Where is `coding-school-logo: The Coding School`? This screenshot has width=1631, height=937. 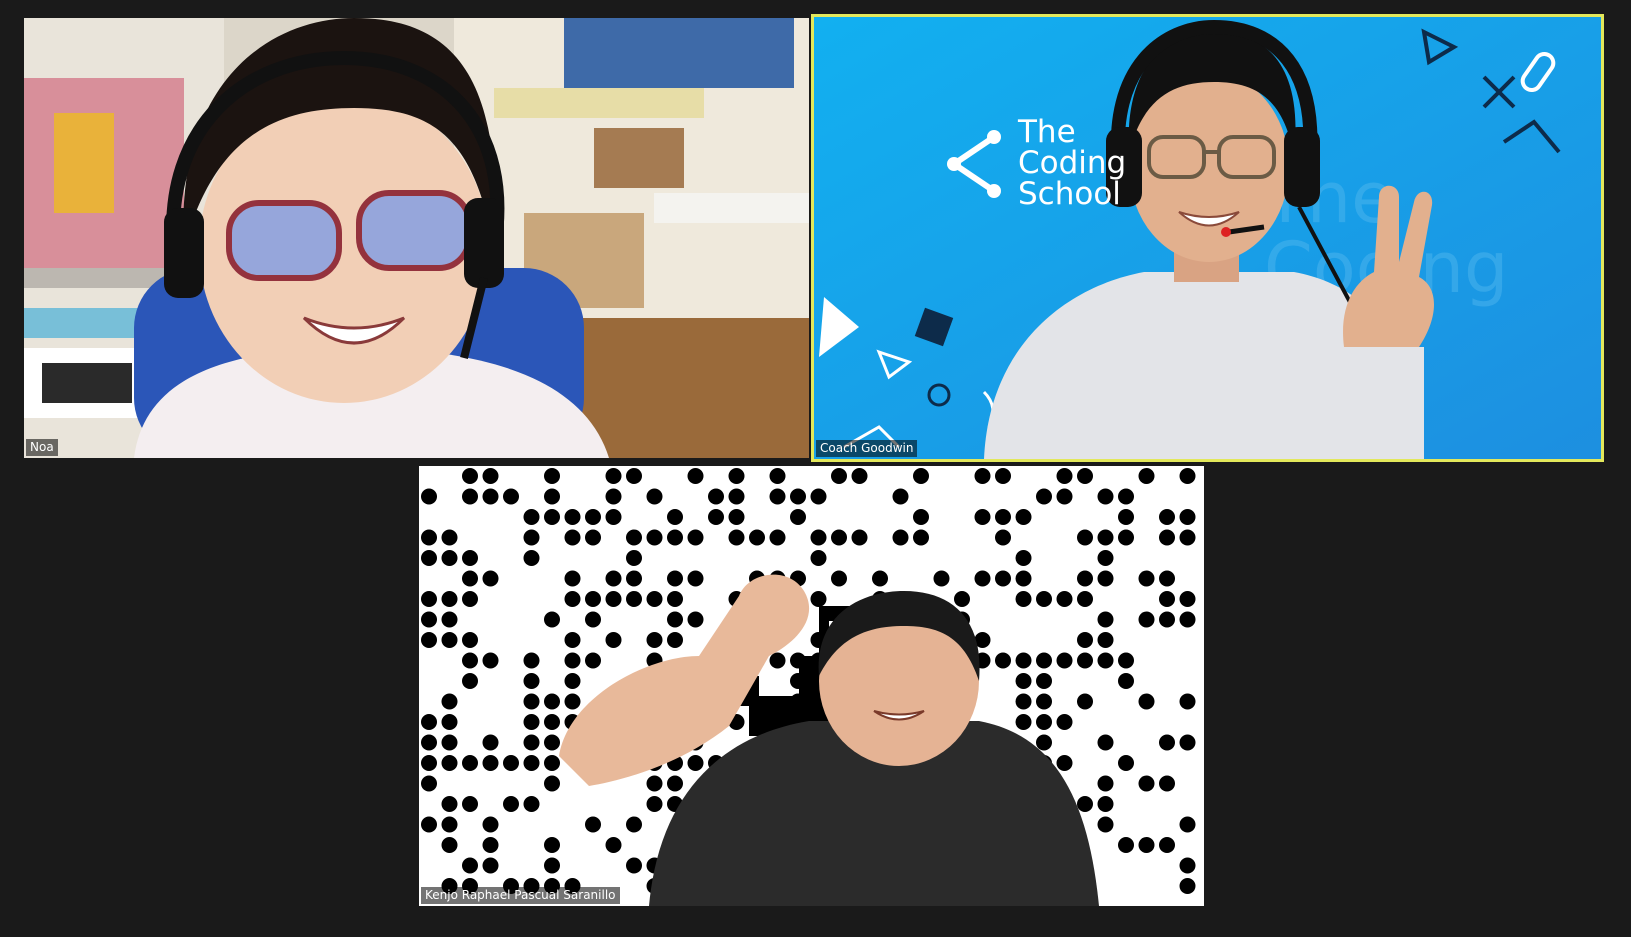 coding-school-logo: The Coding School is located at coordinates (1035, 163).